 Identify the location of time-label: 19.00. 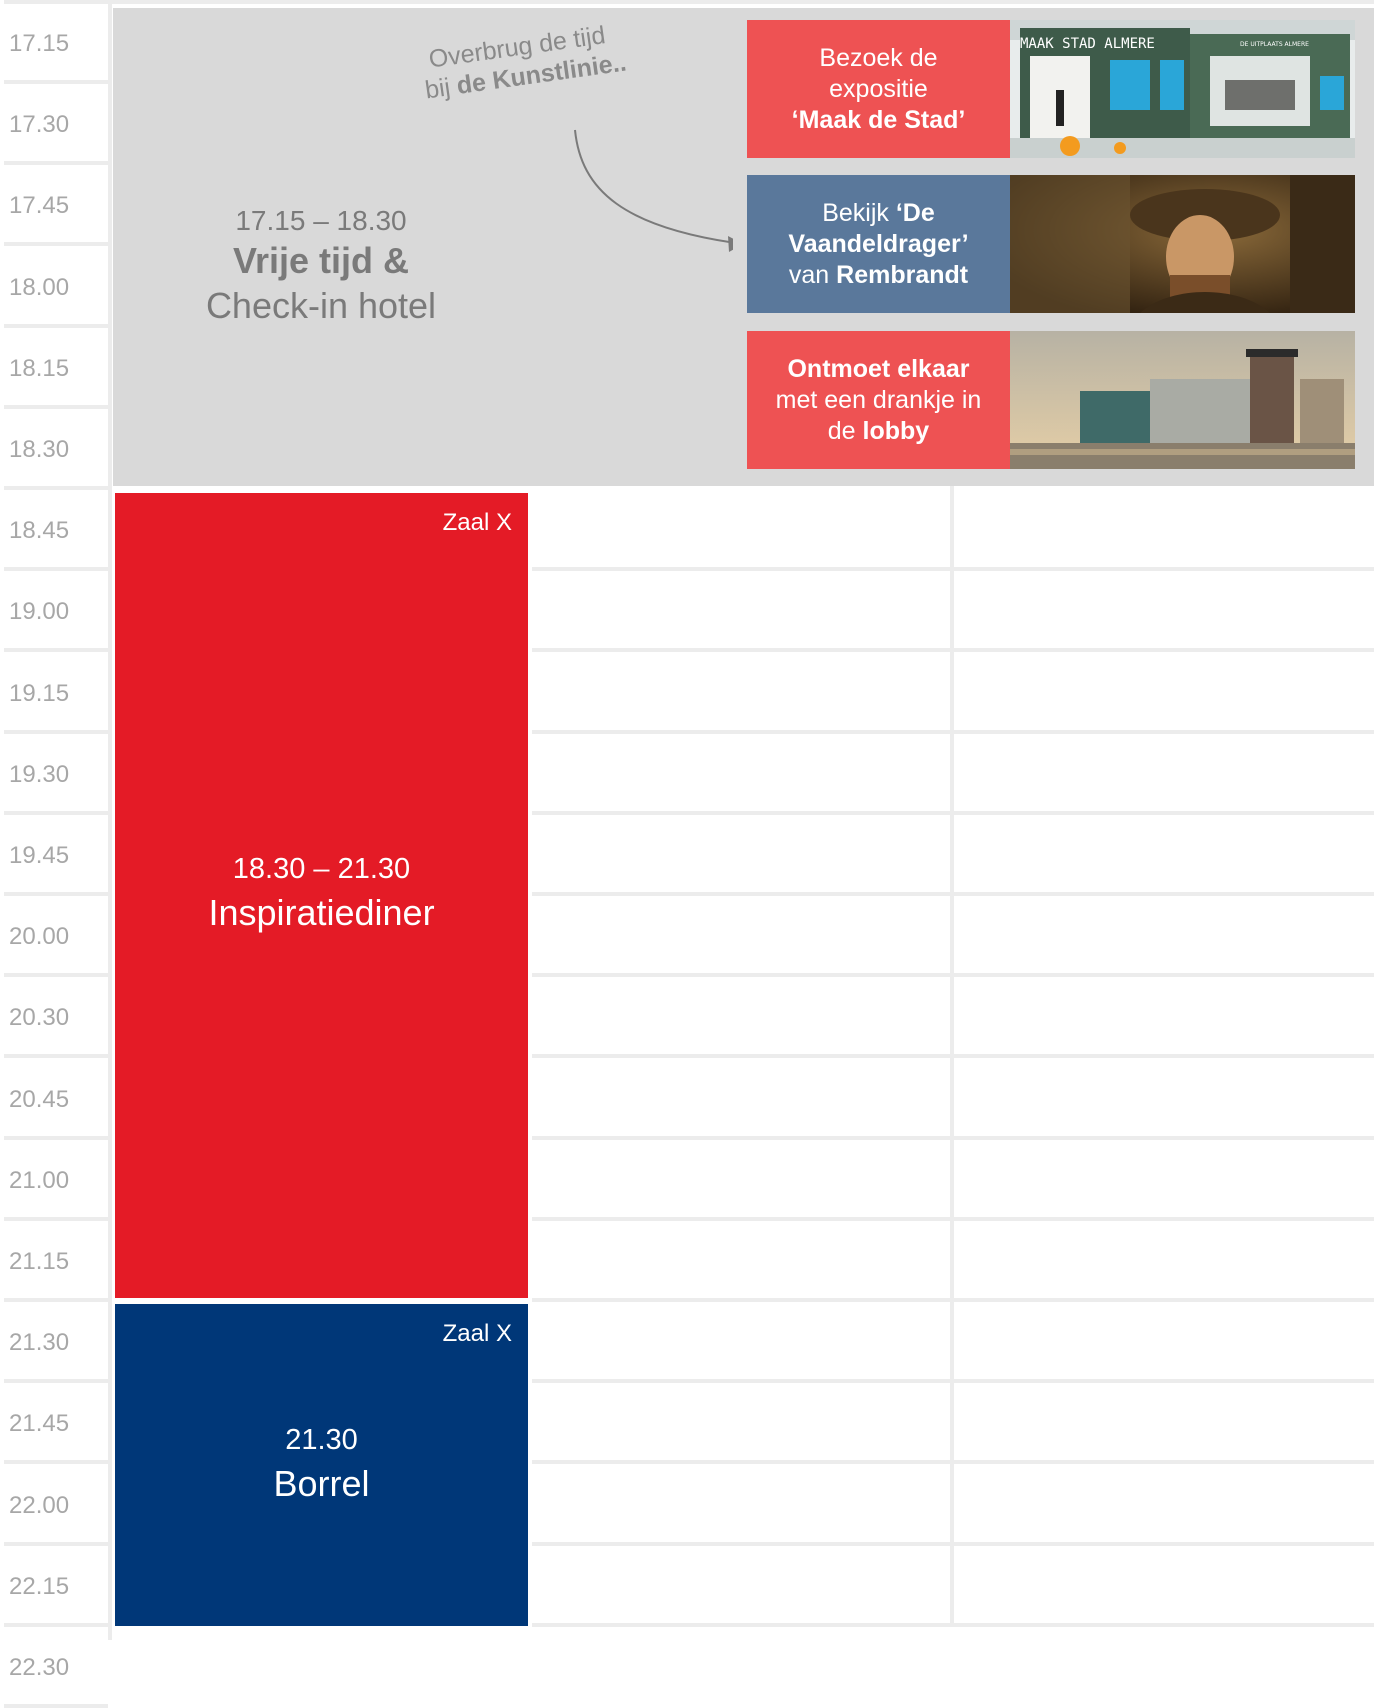
(39, 612).